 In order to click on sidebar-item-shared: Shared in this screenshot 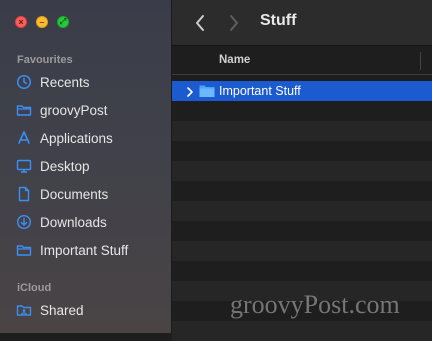, I will do `click(50, 310)`.